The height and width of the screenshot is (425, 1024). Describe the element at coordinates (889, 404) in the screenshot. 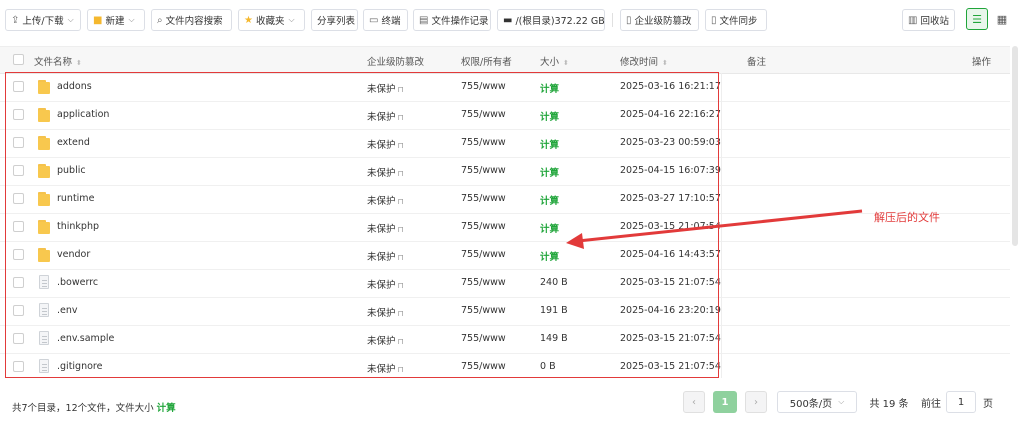

I see `total-count: 共 19 条` at that location.